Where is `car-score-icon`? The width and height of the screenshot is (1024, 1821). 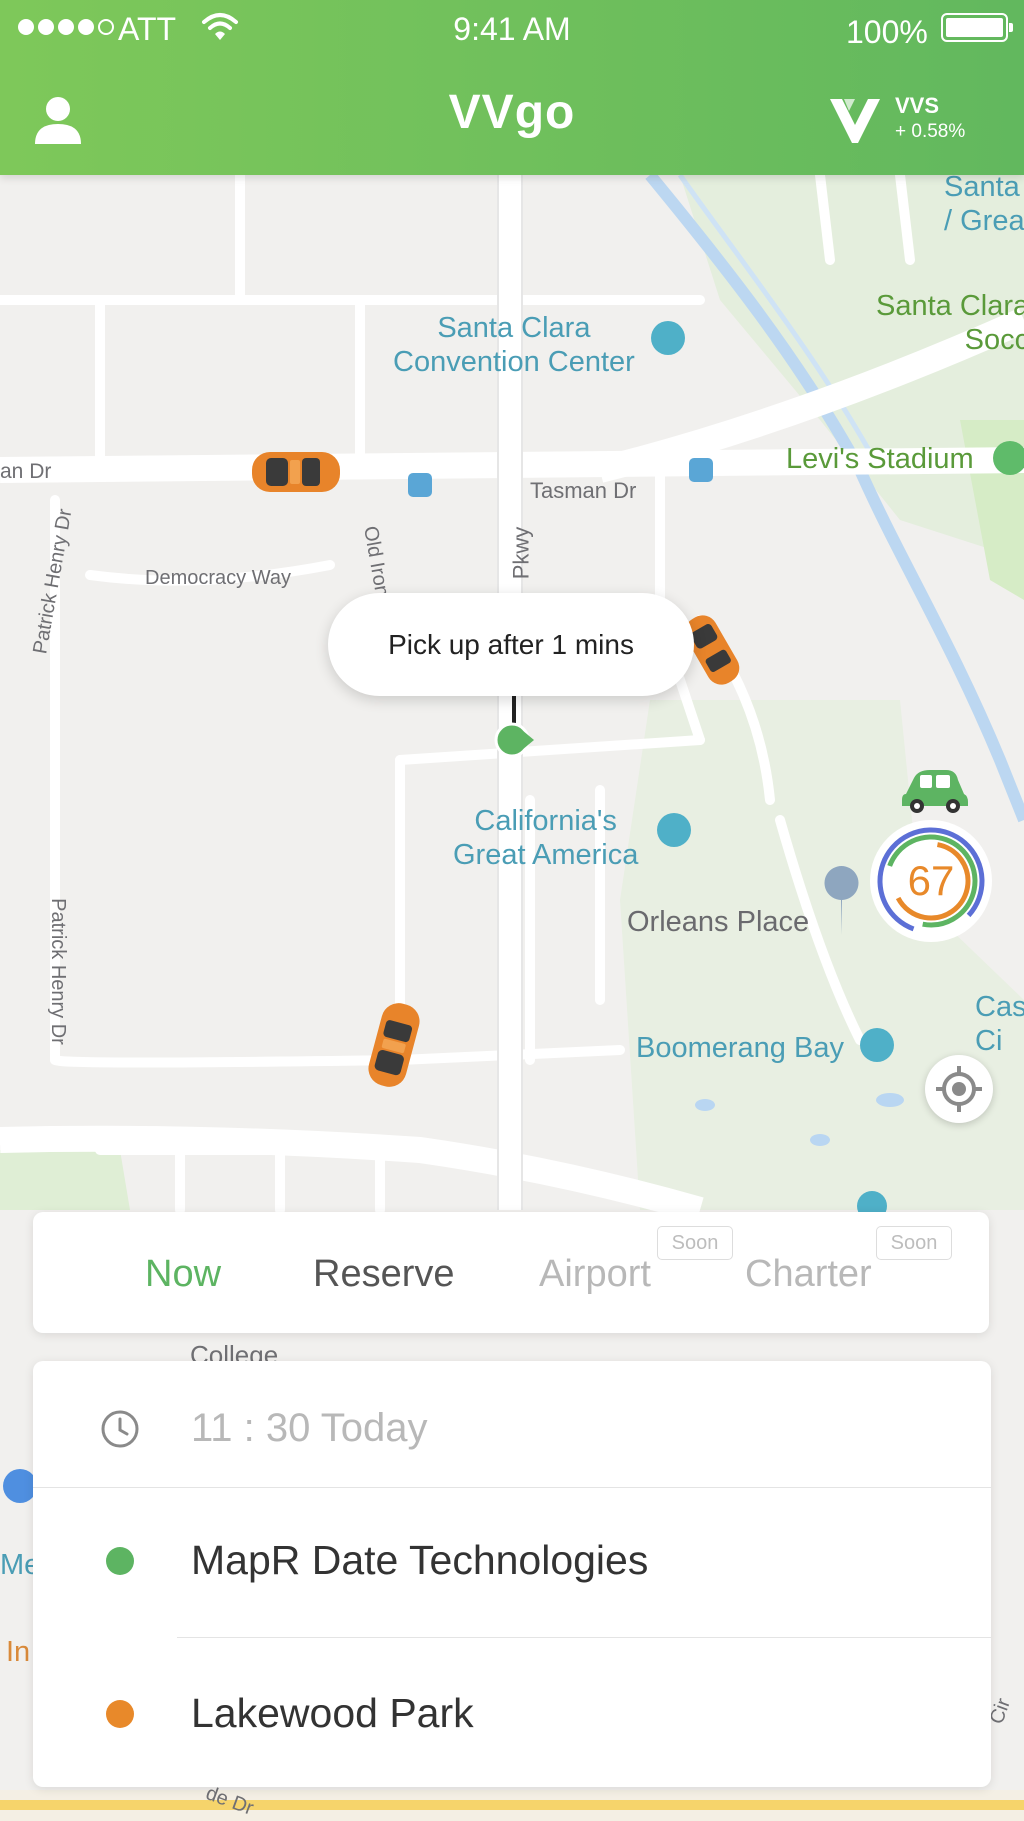
car-score-icon is located at coordinates (935, 791).